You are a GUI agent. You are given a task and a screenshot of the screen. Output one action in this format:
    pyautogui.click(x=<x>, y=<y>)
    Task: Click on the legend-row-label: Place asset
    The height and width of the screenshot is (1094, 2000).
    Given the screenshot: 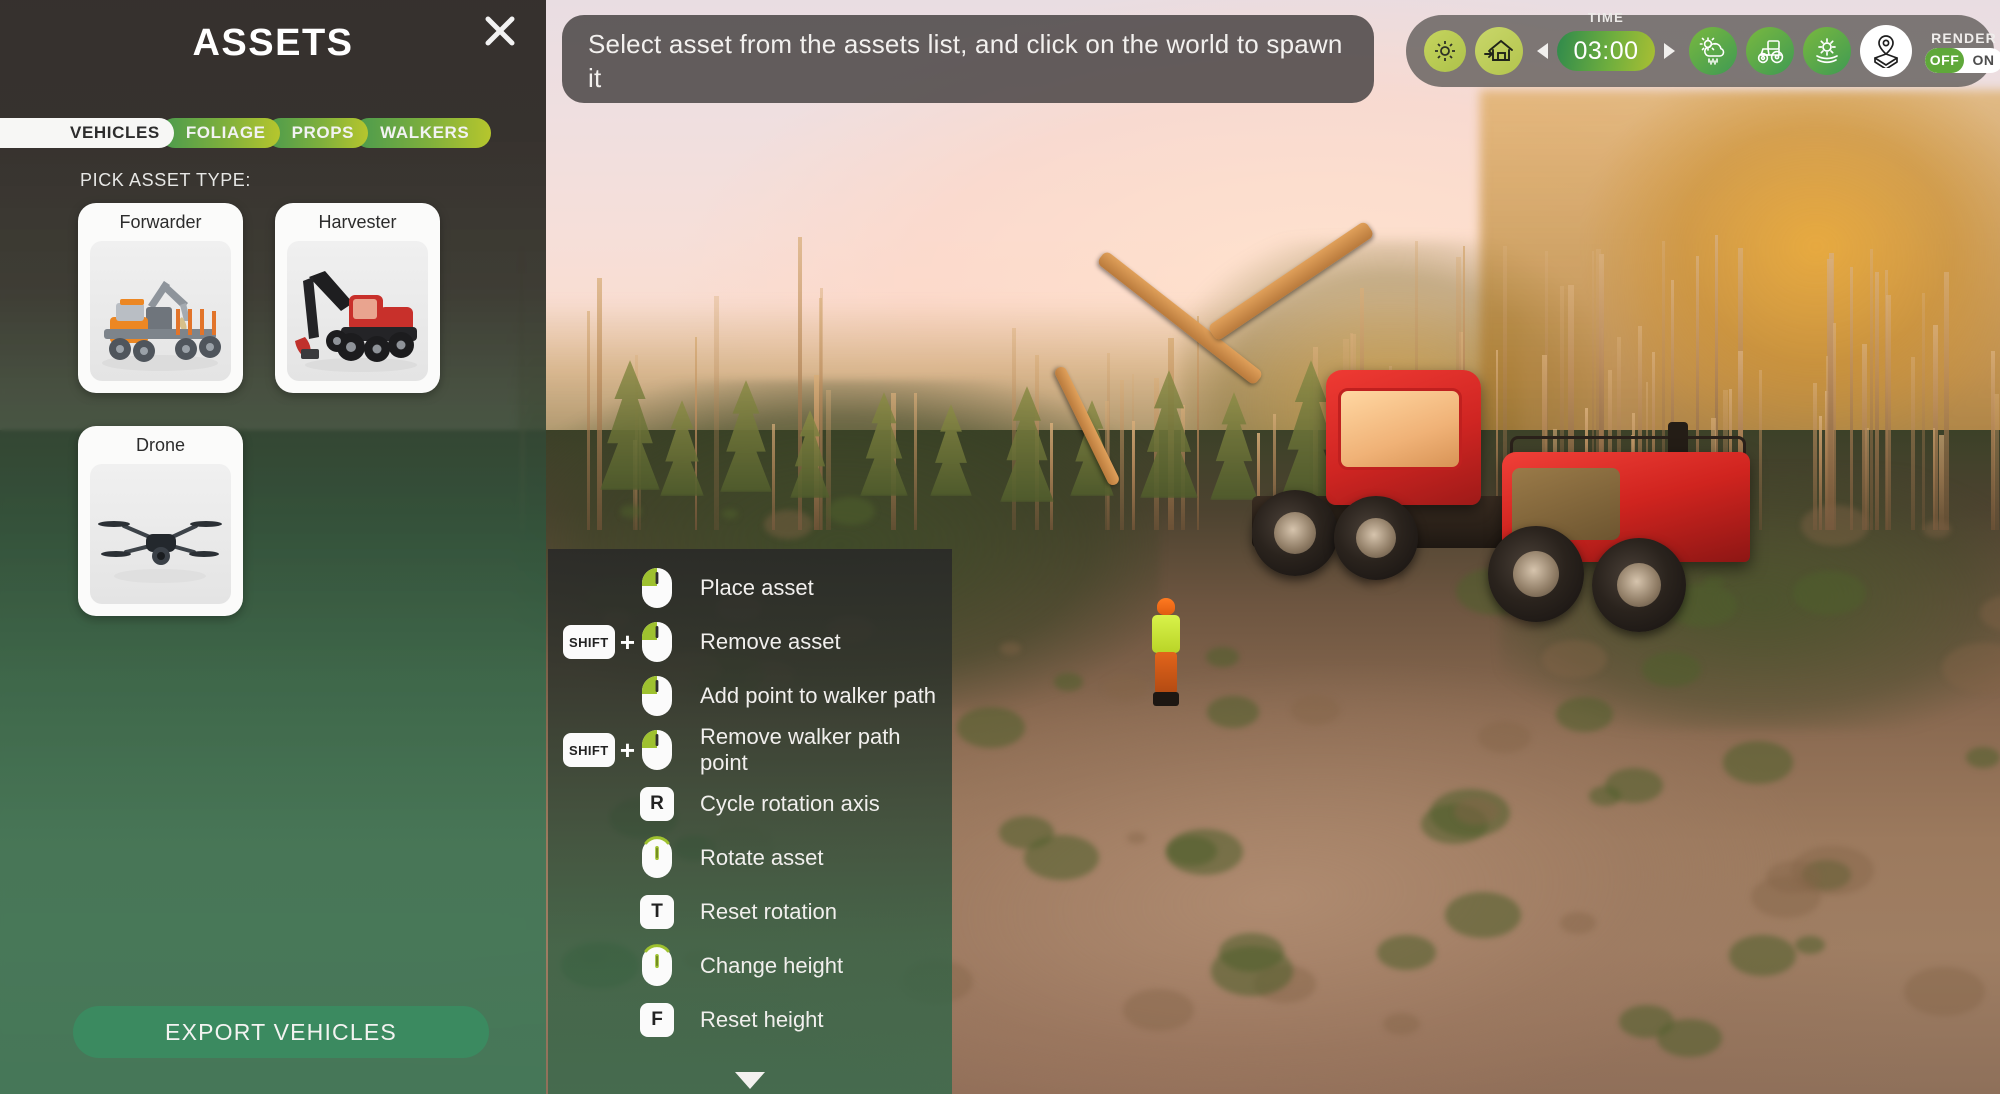 What is the action you would take?
    pyautogui.click(x=757, y=587)
    